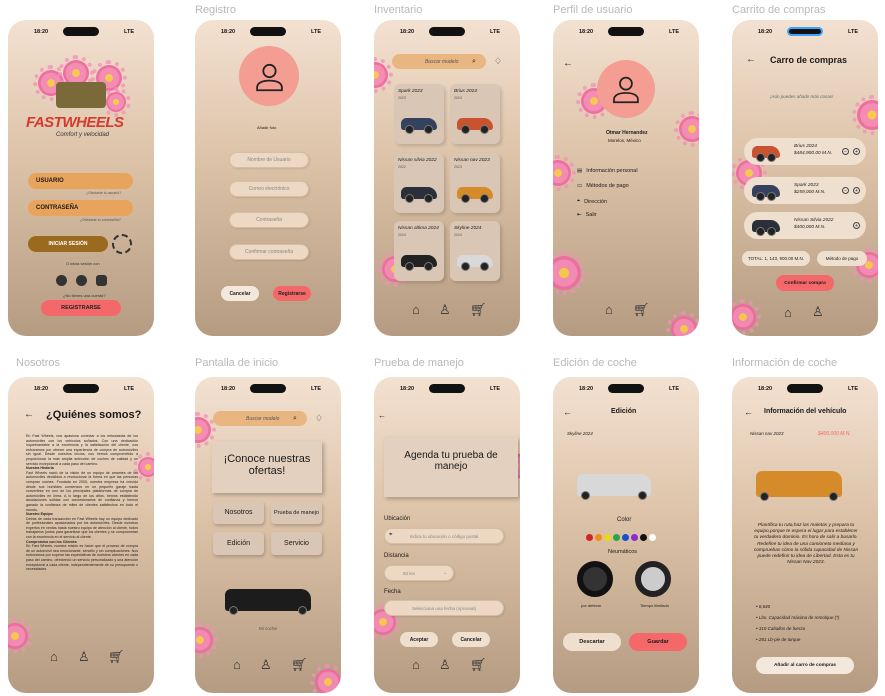  I want to click on model-label: Skyline 2024, so click(580, 433).